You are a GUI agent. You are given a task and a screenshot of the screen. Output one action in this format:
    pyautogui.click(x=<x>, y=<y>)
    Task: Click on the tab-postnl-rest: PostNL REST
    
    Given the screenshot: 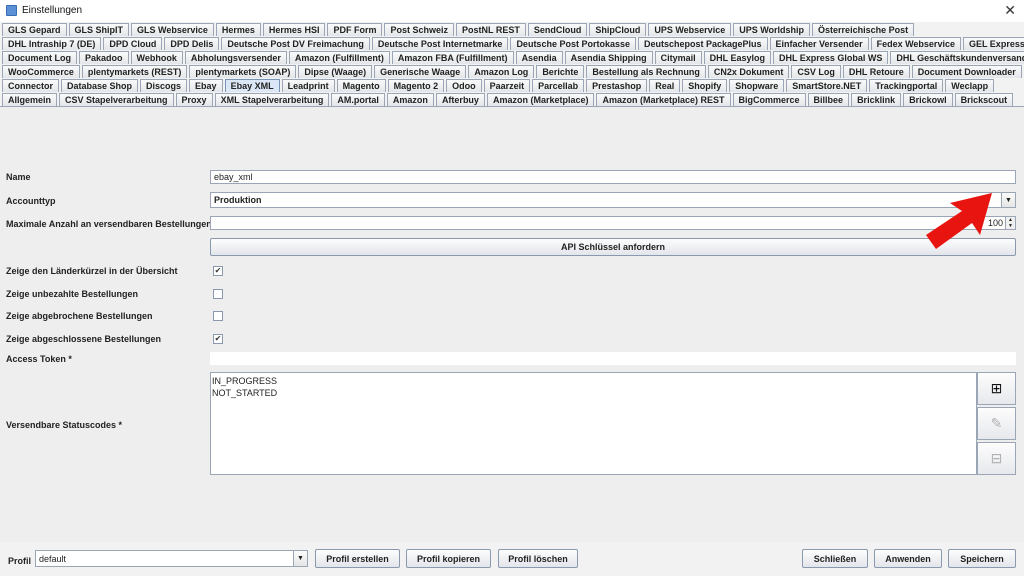 What is the action you would take?
    pyautogui.click(x=490, y=29)
    